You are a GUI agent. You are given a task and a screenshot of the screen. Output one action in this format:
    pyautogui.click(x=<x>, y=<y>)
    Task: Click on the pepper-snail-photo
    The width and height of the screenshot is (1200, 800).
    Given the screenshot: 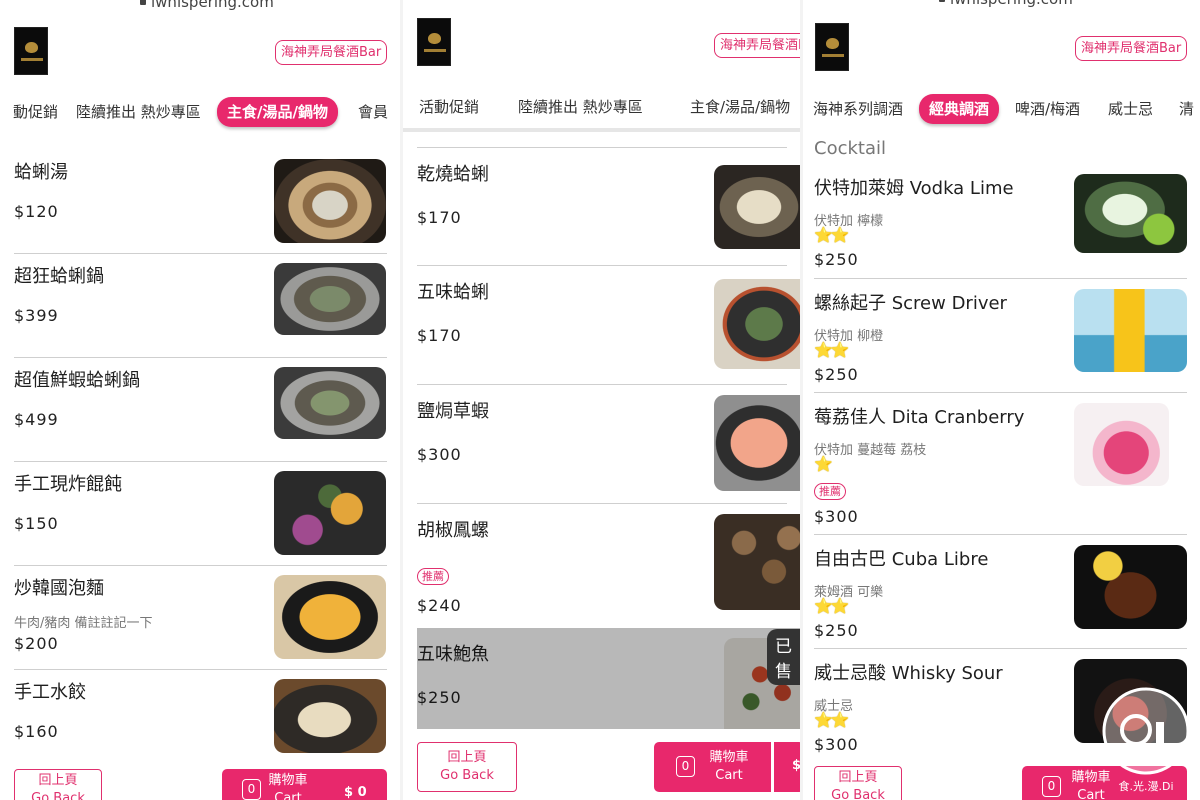 What is the action you would take?
    pyautogui.click(x=757, y=562)
    